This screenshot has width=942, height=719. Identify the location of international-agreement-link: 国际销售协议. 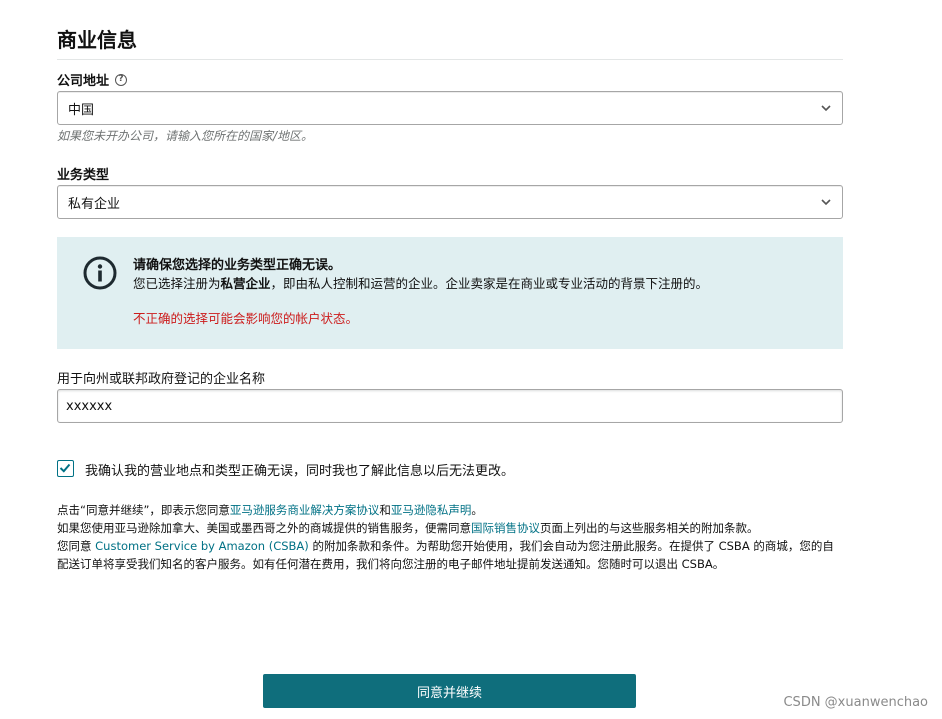
(505, 528).